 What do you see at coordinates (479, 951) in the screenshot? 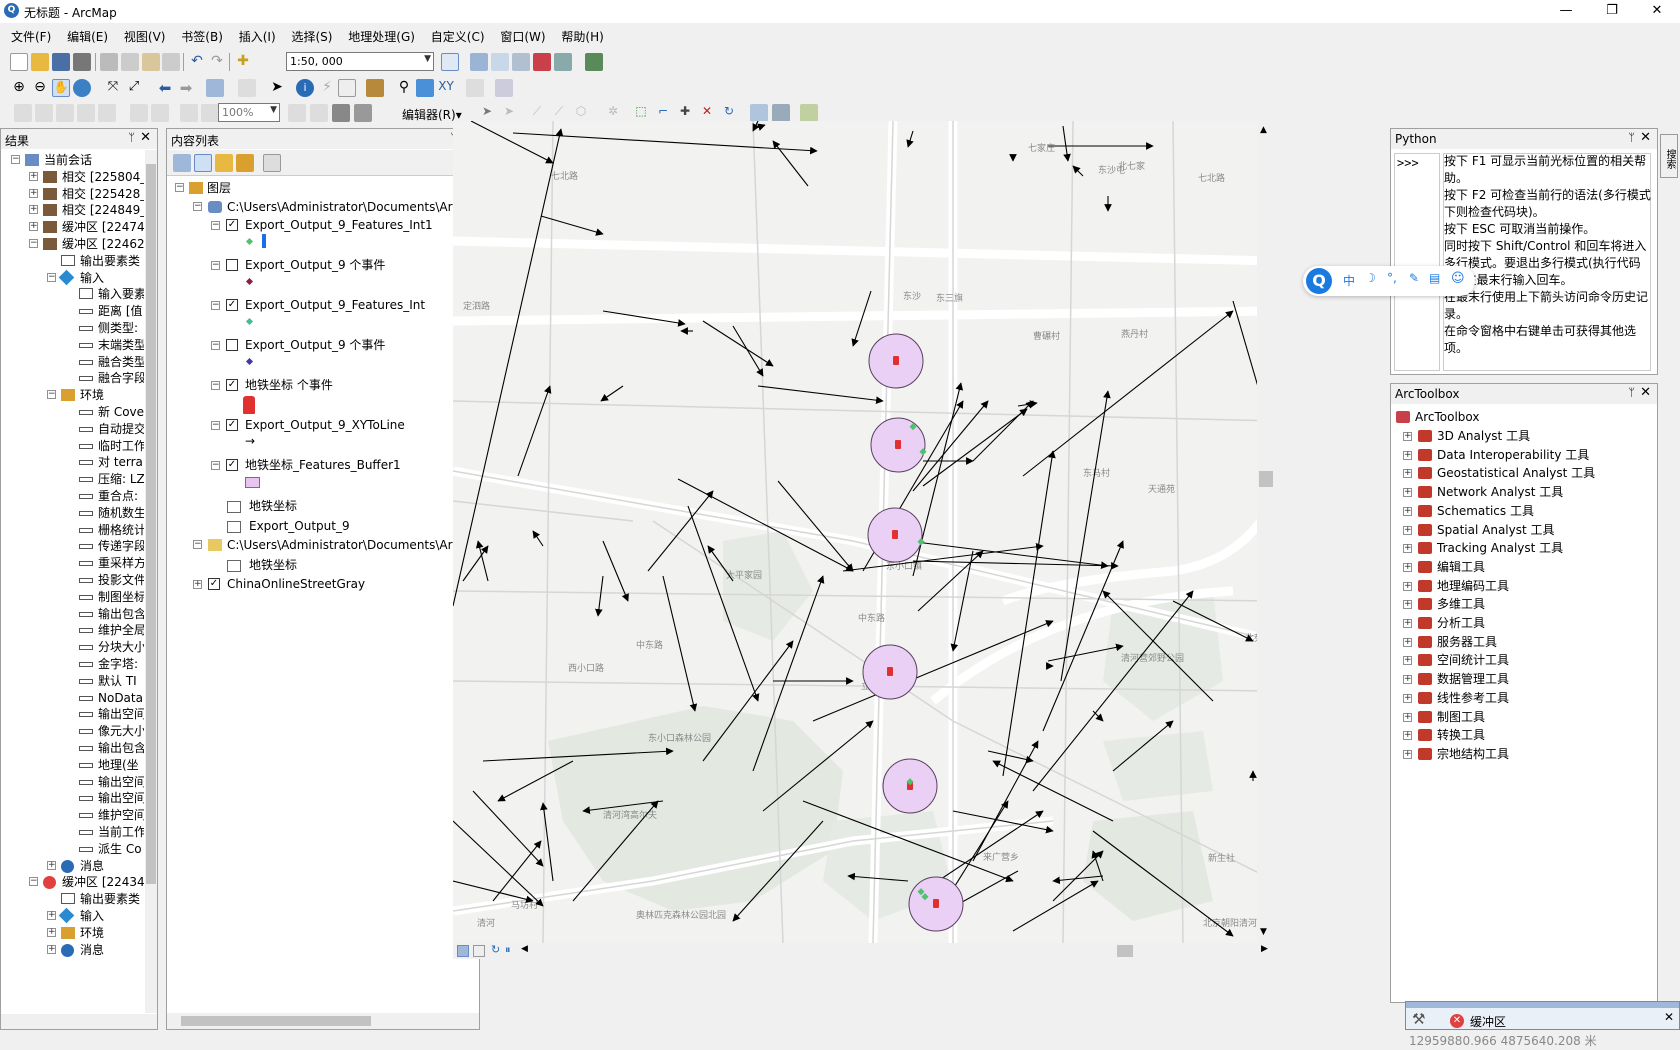
I see `layout-view-icon` at bounding box center [479, 951].